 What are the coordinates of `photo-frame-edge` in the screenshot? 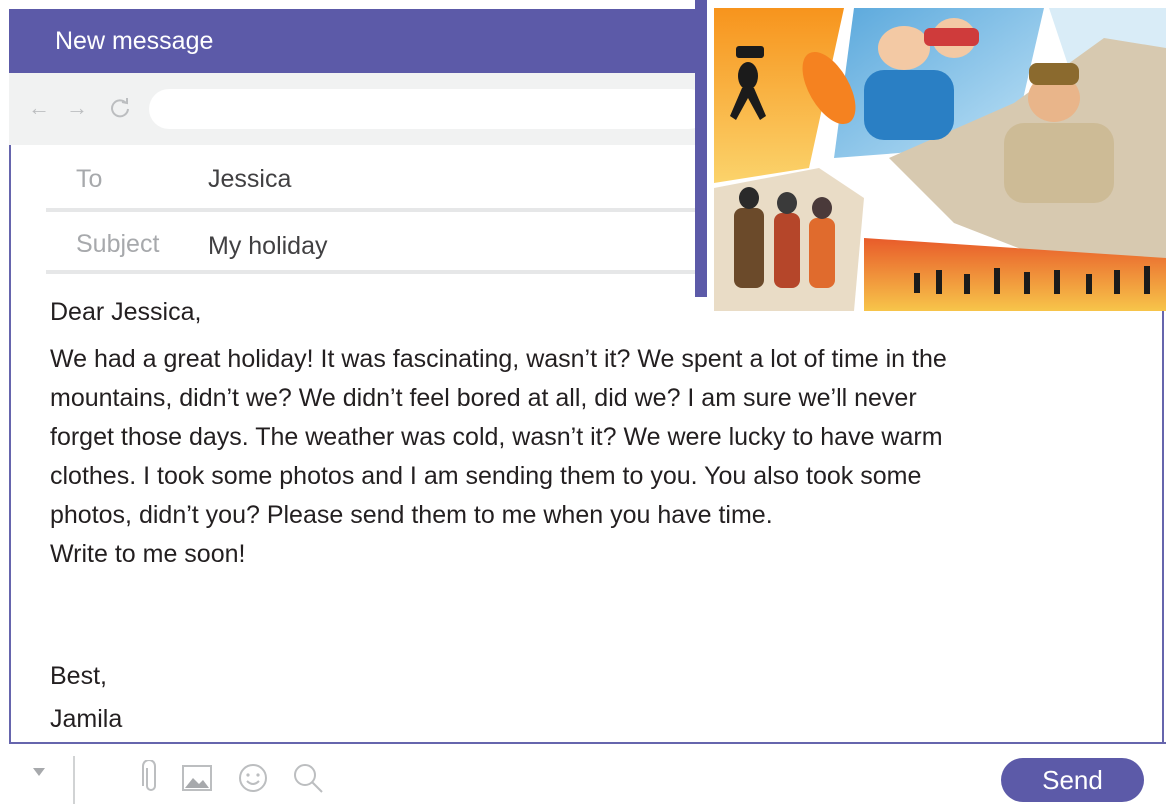 It's located at (701, 148).